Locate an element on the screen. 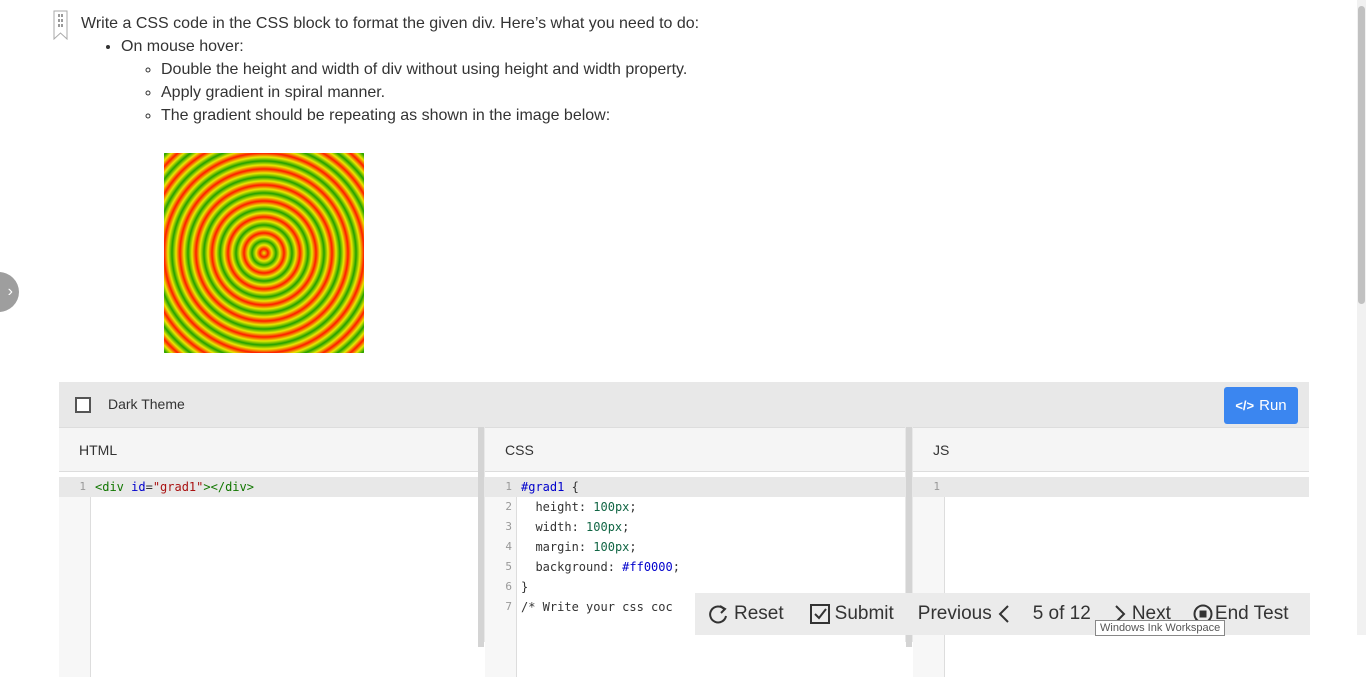  js-pane-title: JS is located at coordinates (1111, 450).